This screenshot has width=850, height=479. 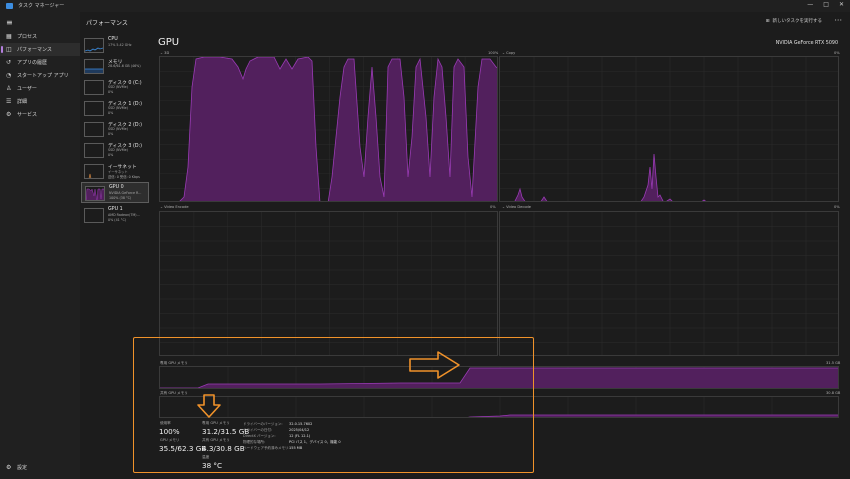 I want to click on usage-value: 100%, so click(x=169, y=431).